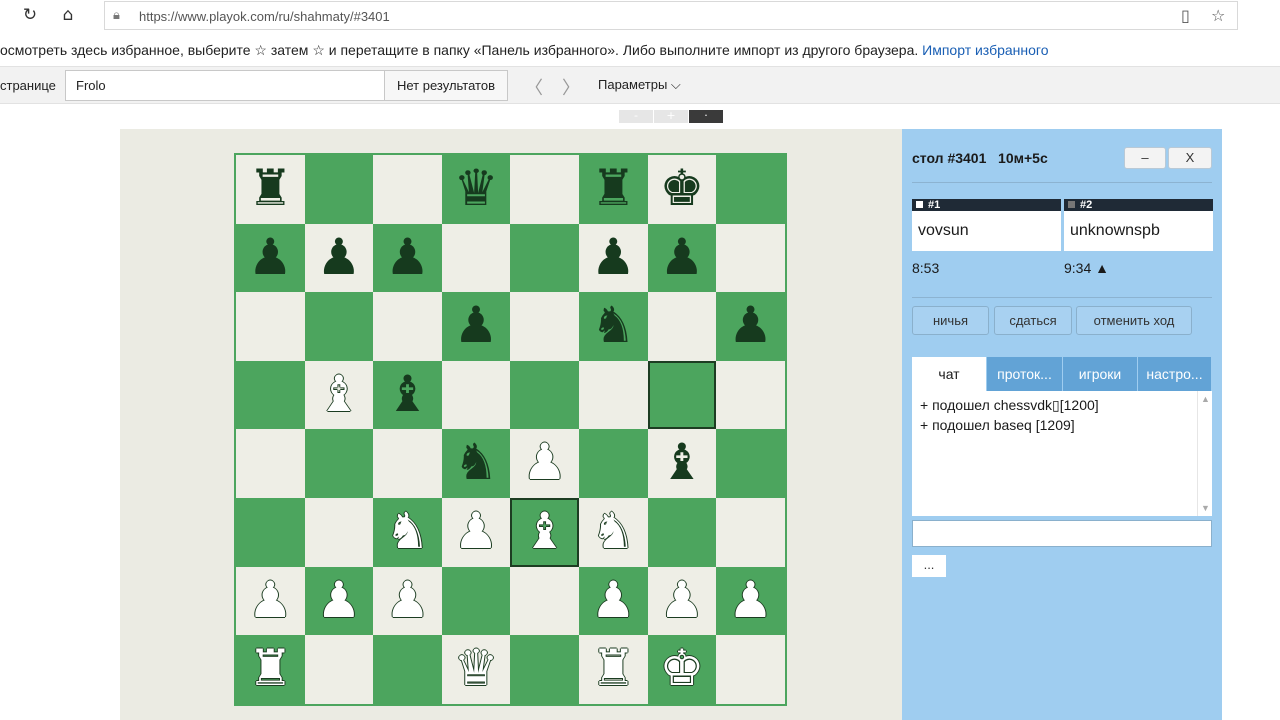 Image resolution: width=1280 pixels, height=720 pixels. I want to click on scroll-up-icon: ▲, so click(1205, 399).